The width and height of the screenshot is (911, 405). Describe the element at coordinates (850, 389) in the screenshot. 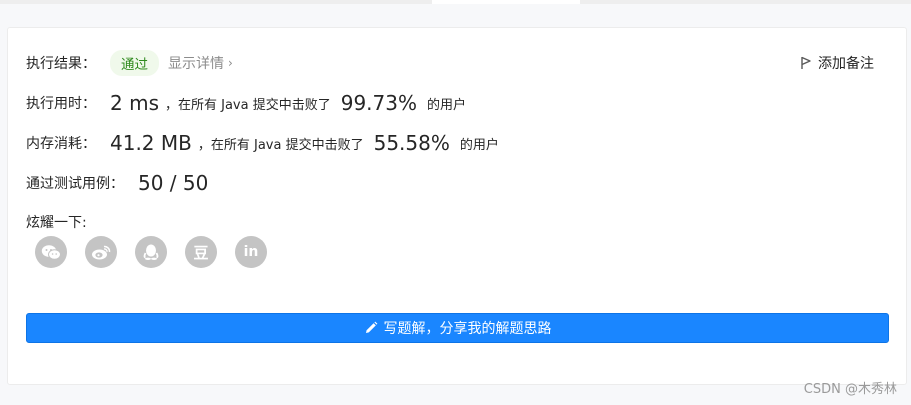

I see `csdn-watermark: CSDN @木秀林` at that location.